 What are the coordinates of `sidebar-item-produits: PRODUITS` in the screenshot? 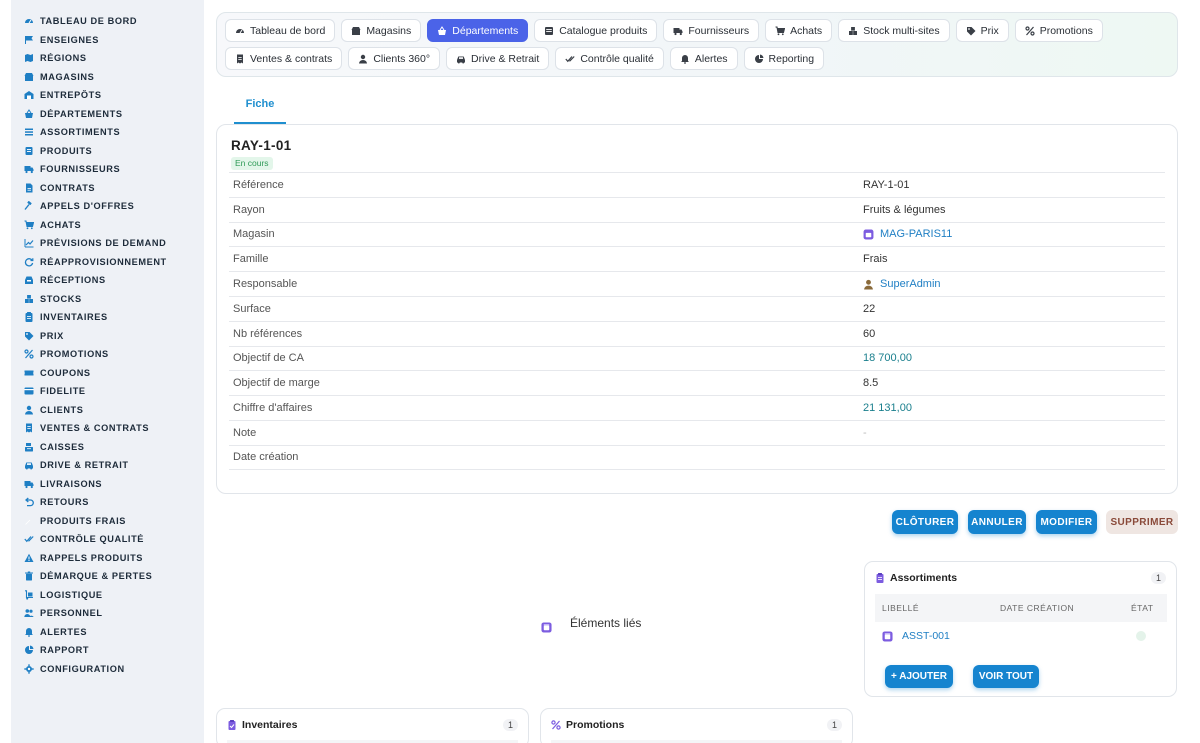 It's located at (107, 151).